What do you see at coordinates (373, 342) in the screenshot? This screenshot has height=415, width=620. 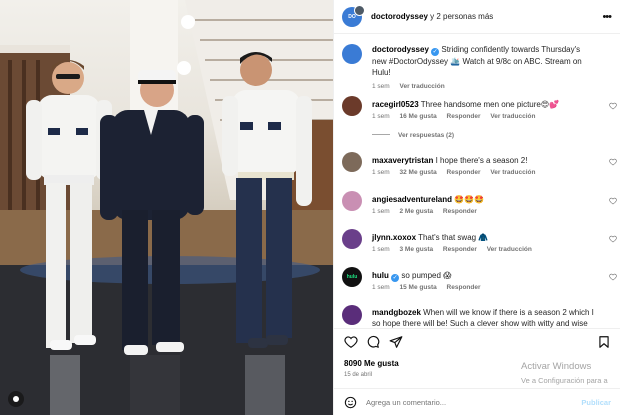 I see `comment-bubble-icon` at bounding box center [373, 342].